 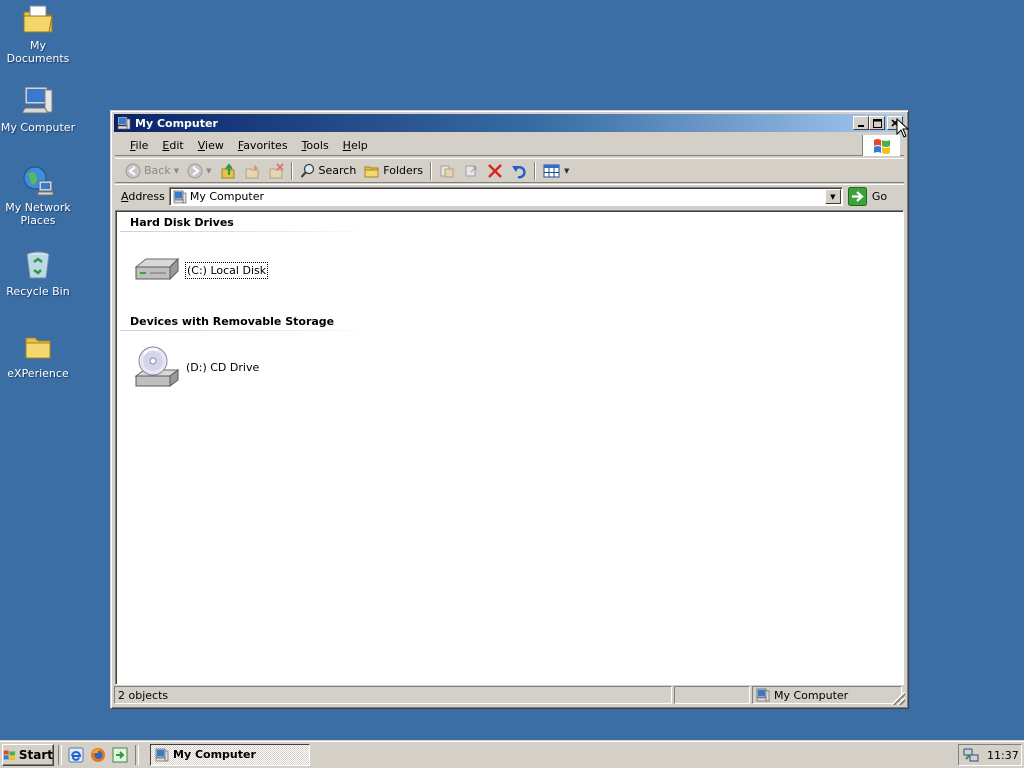 What do you see at coordinates (227, 196) in the screenshot?
I see `address-value: My Computer` at bounding box center [227, 196].